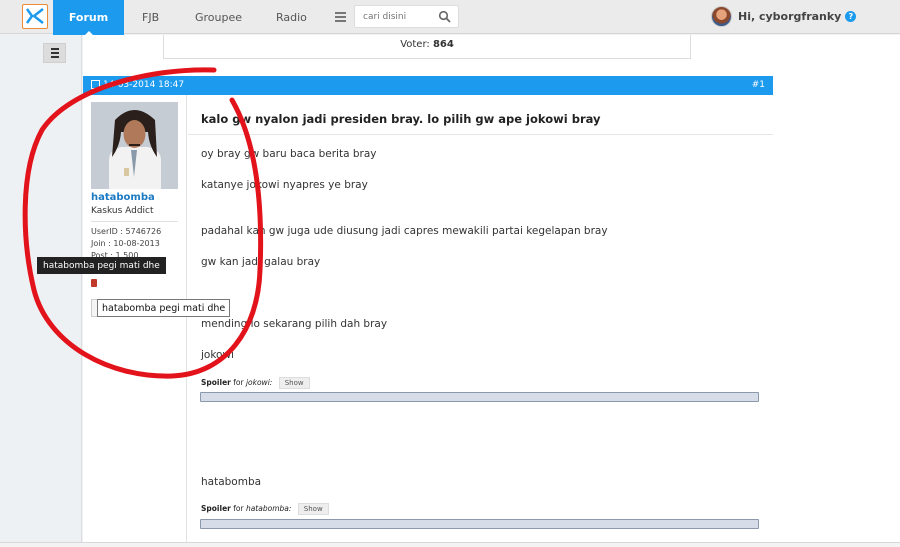 This screenshot has width=900, height=547. Describe the element at coordinates (428, 85) in the screenshot. I see `post-header-bar: 14-03-2014 18:47 #1` at that location.